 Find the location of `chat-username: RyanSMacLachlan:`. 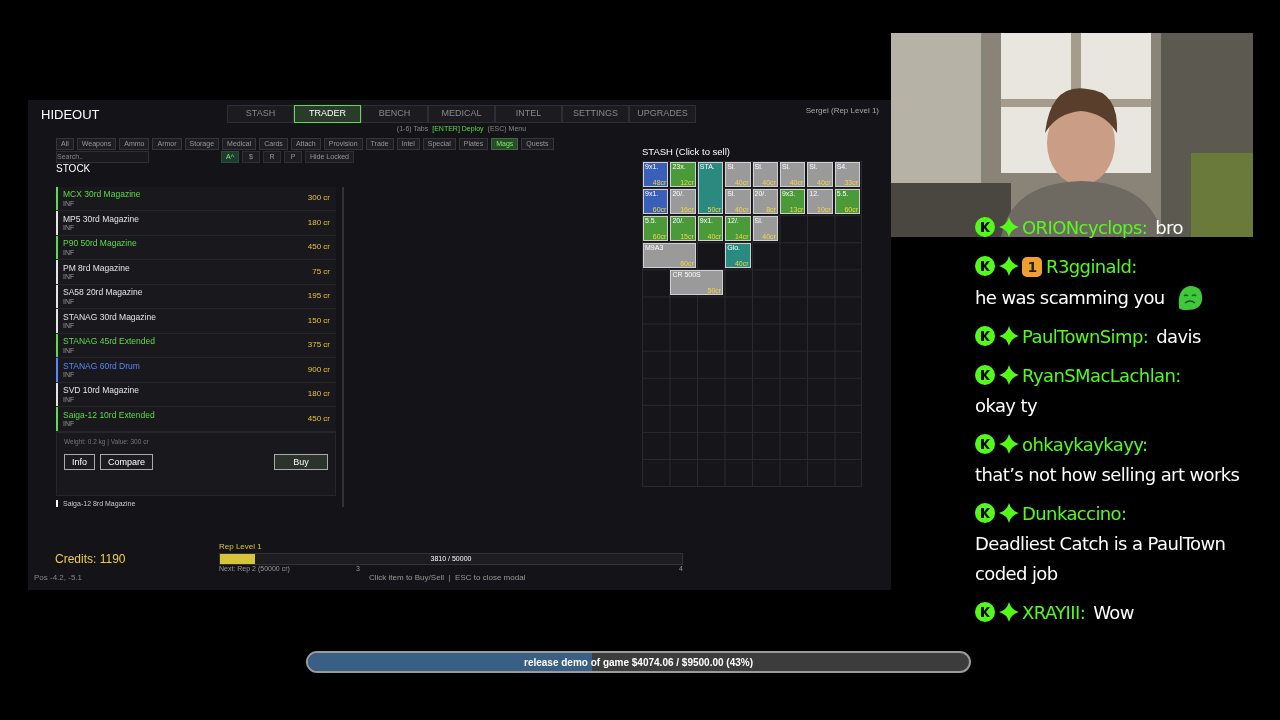

chat-username: RyanSMacLachlan: is located at coordinates (1101, 375).